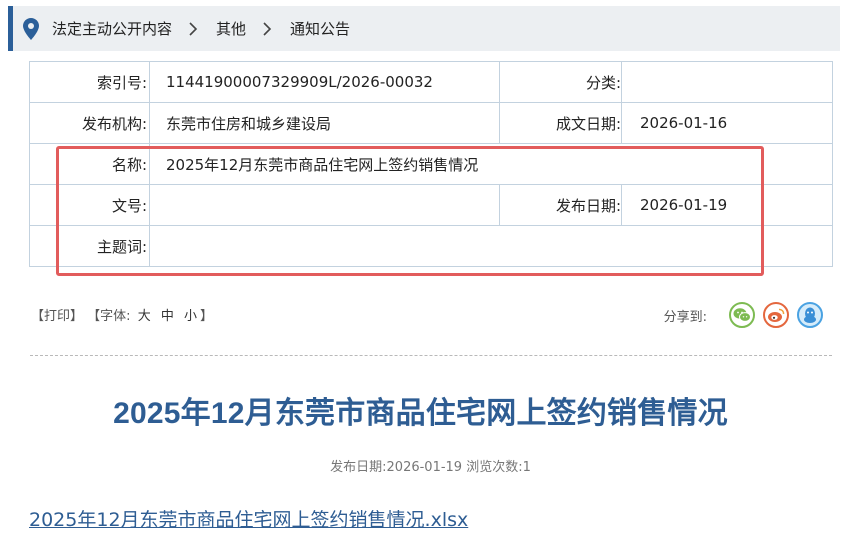  Describe the element at coordinates (420, 413) in the screenshot. I see `article-title: 2025年12月东莞市商品住宅网上签约销售情况` at that location.